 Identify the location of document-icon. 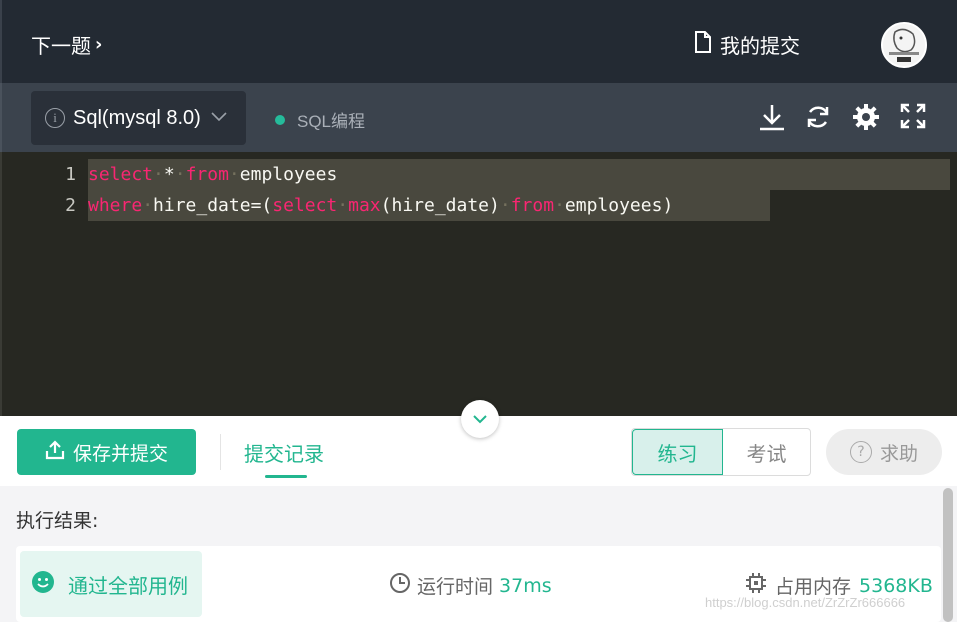
(703, 44).